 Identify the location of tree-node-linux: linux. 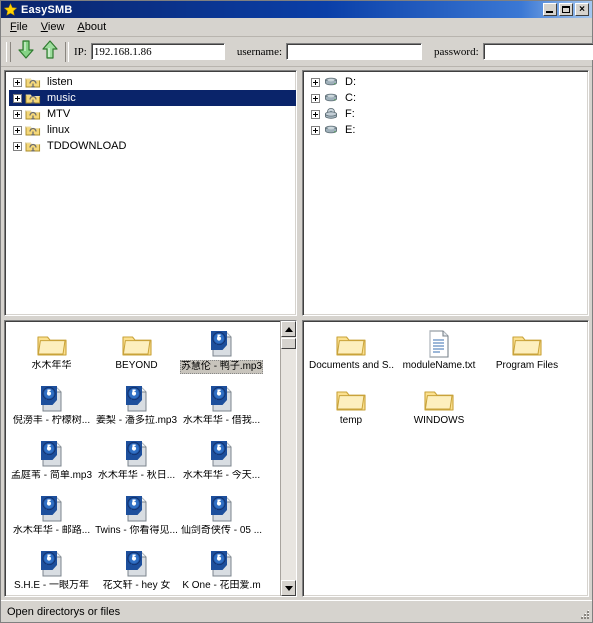
(152, 130).